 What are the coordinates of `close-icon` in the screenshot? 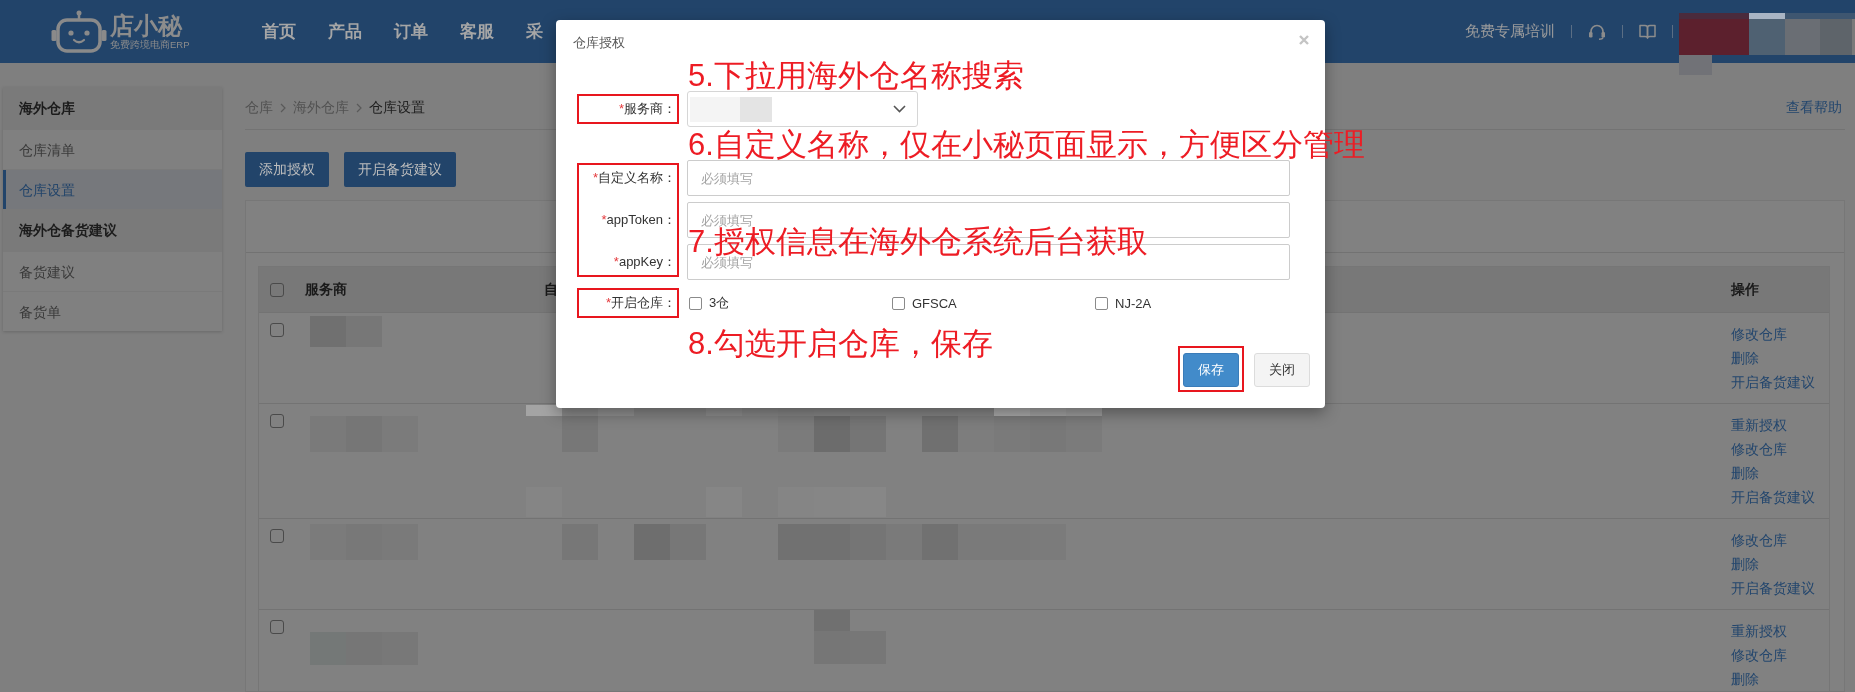 It's located at (1304, 40).